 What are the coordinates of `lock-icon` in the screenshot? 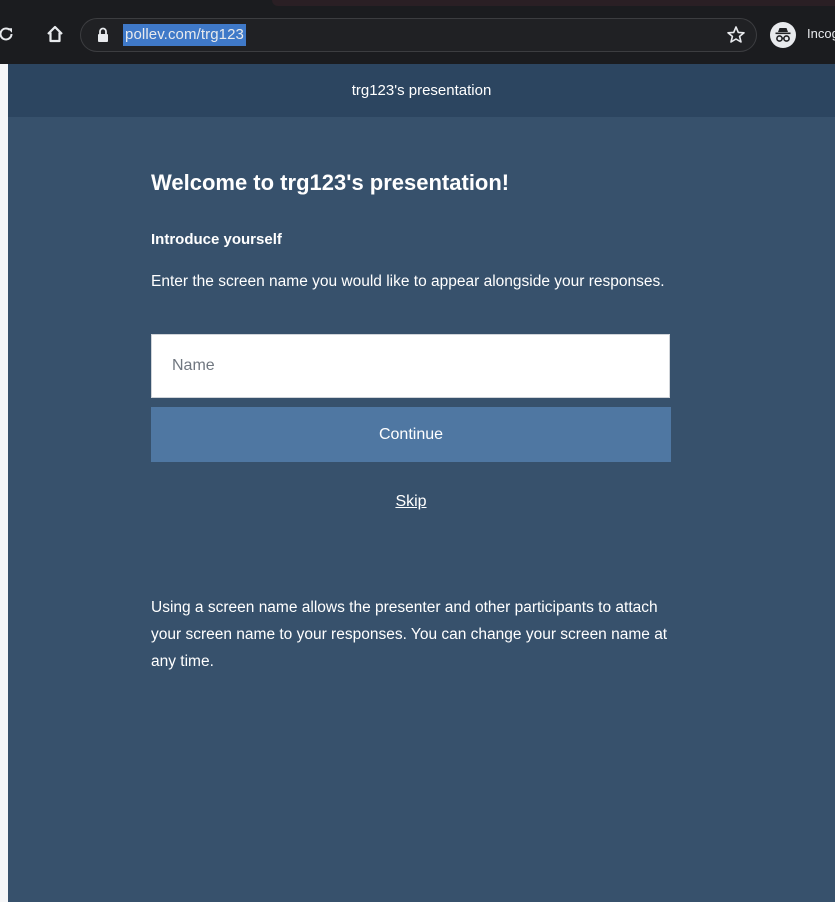 It's located at (103, 34).